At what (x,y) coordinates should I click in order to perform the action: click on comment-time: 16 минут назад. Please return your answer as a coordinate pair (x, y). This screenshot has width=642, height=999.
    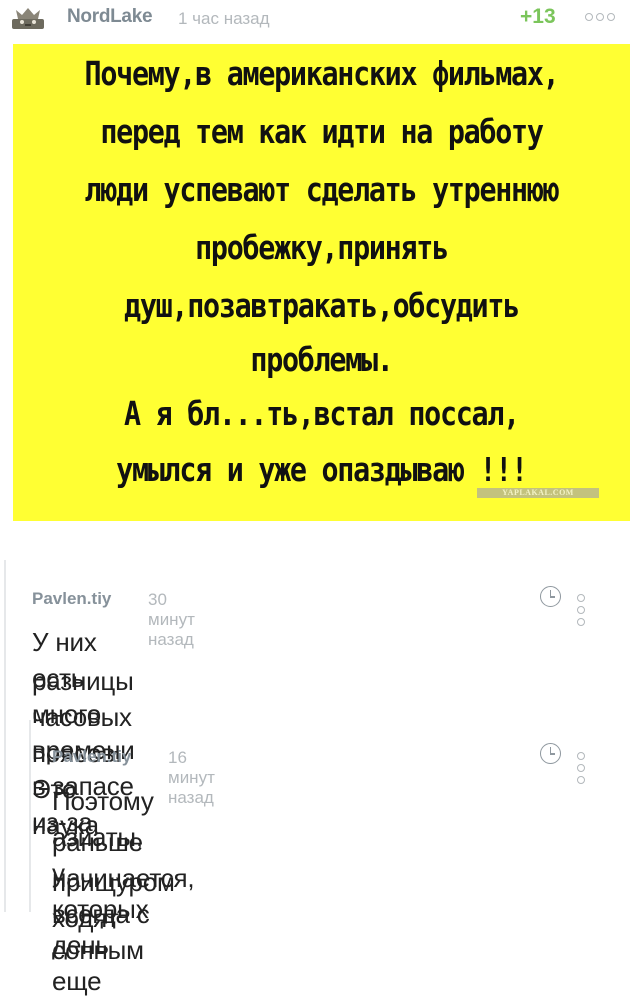
    Looking at the image, I should click on (191, 777).